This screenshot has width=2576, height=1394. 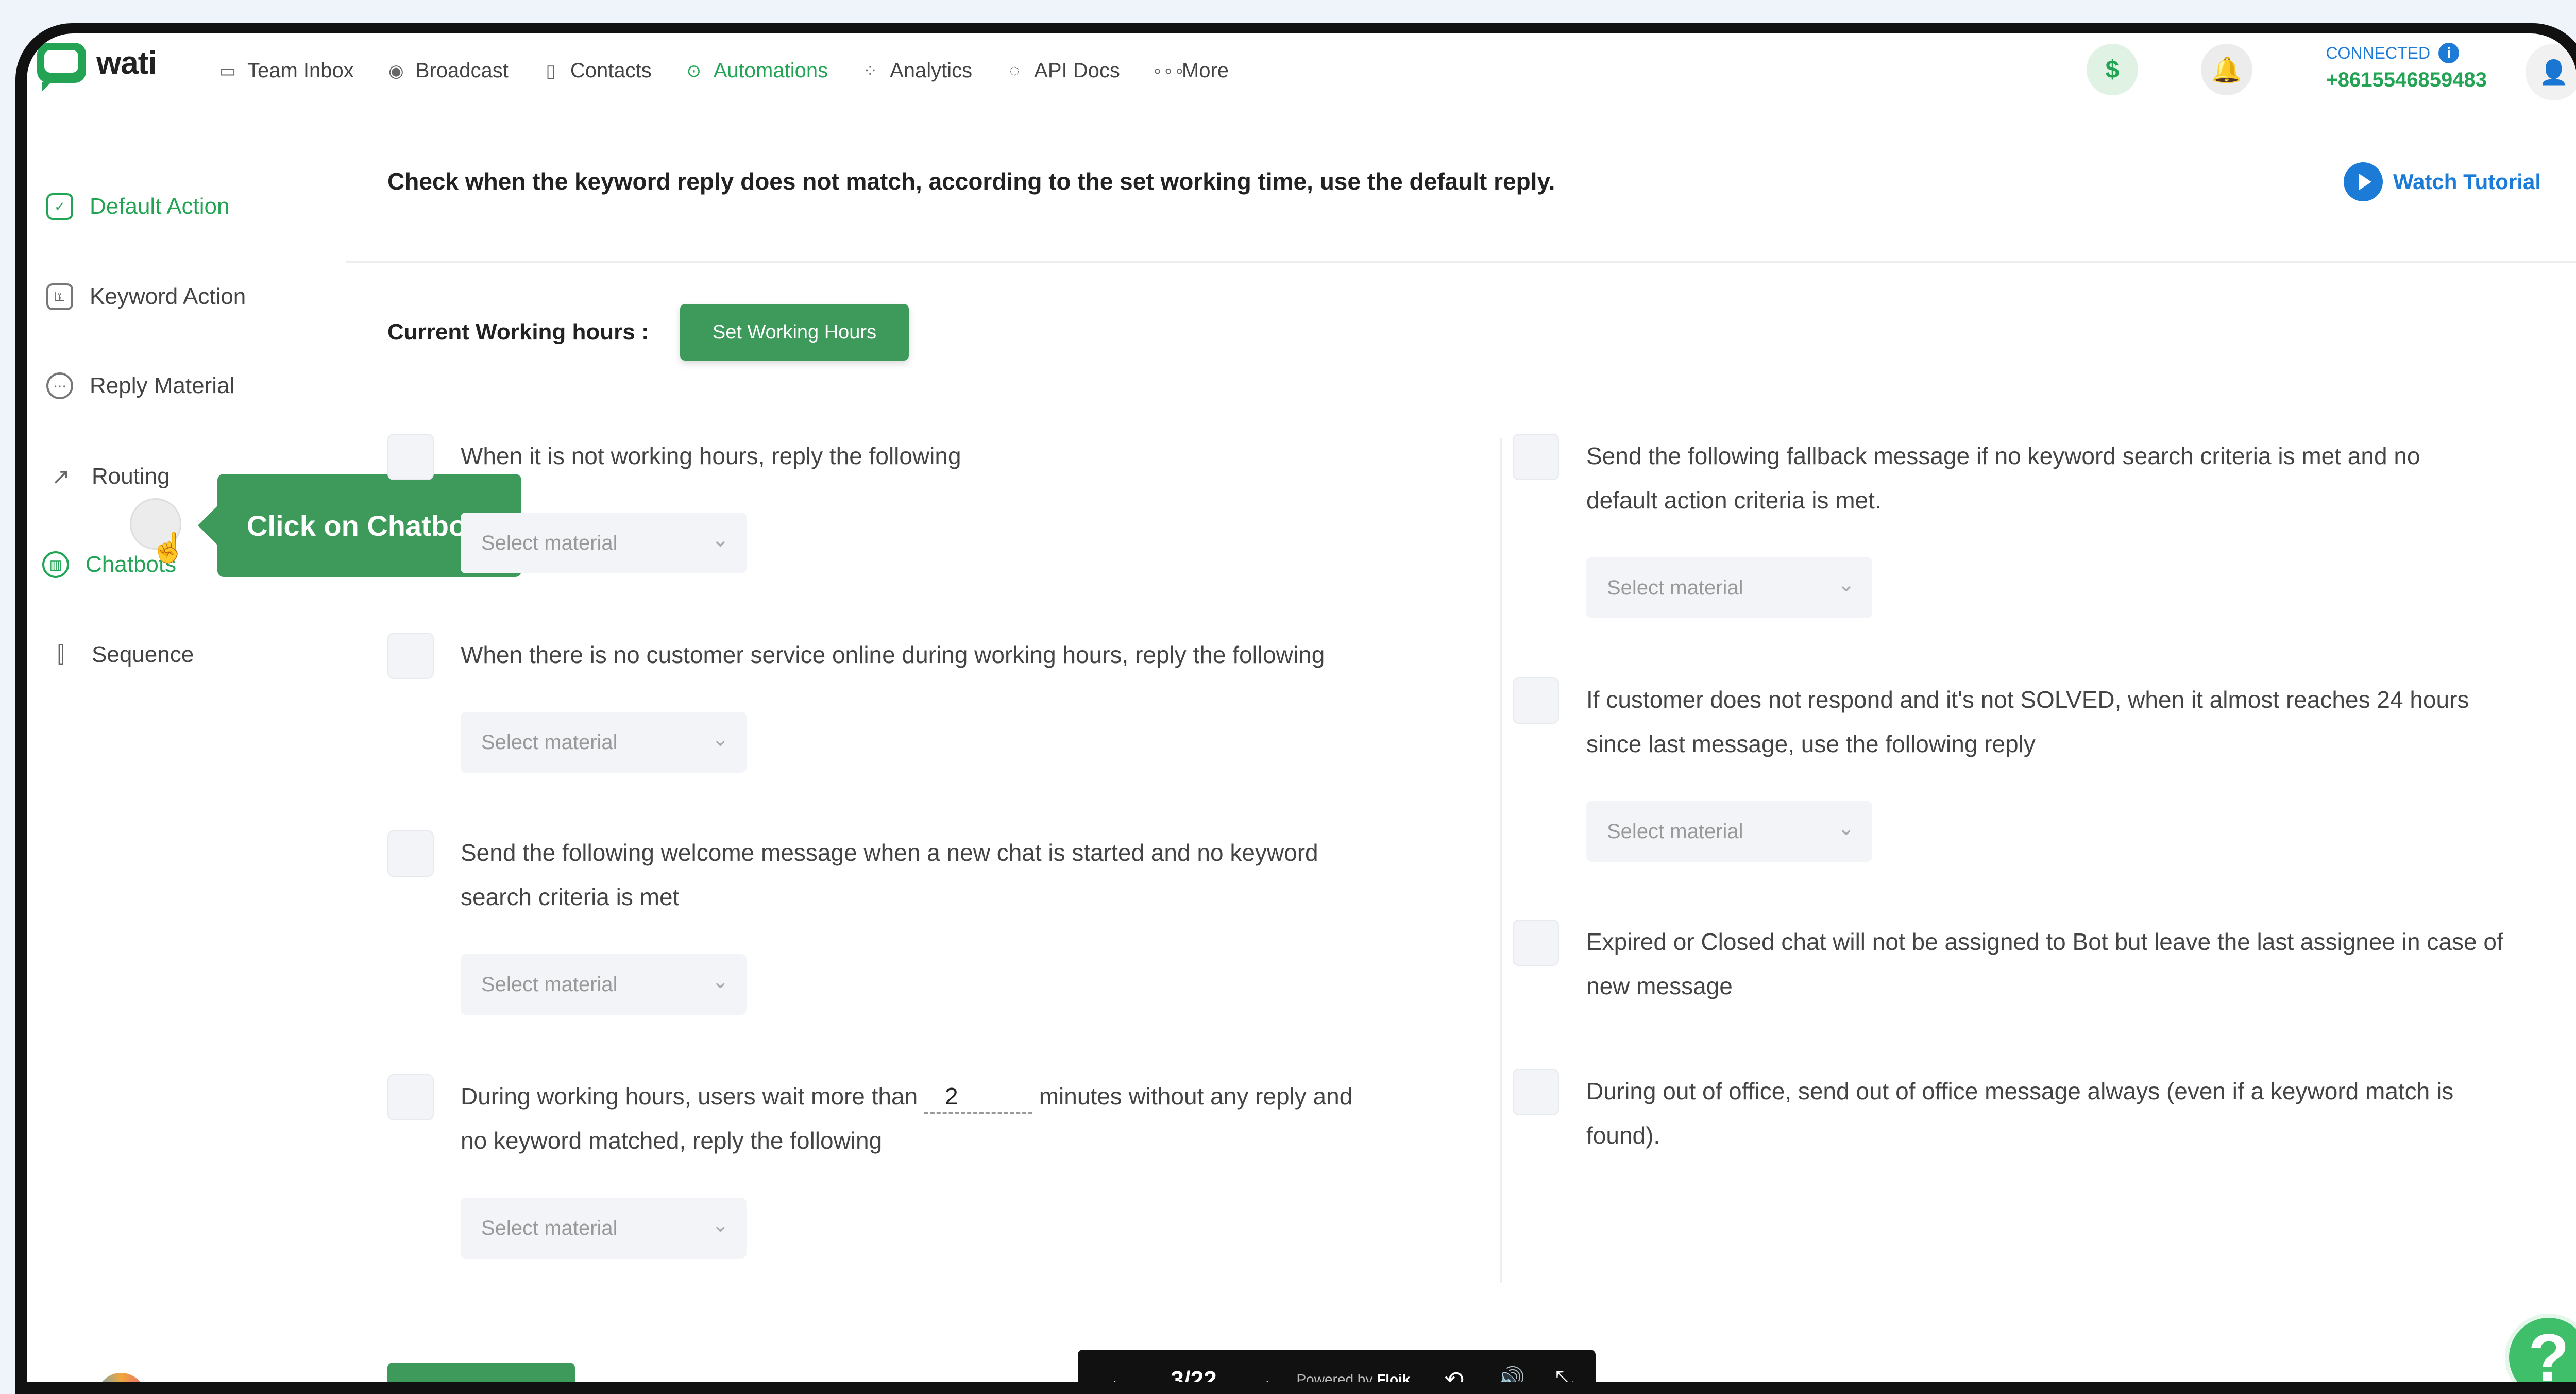 I want to click on working-hours-label: Current Working hours :, so click(x=518, y=332).